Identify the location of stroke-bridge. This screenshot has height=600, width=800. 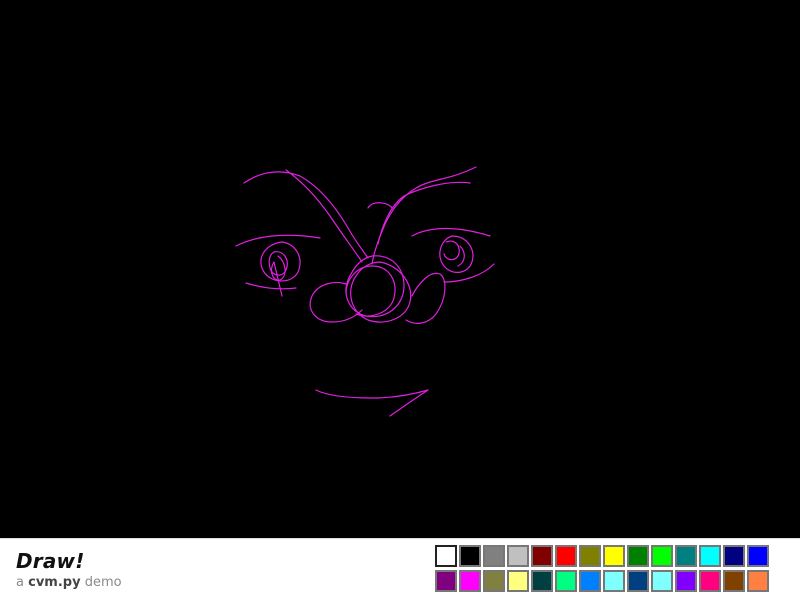
(380, 205).